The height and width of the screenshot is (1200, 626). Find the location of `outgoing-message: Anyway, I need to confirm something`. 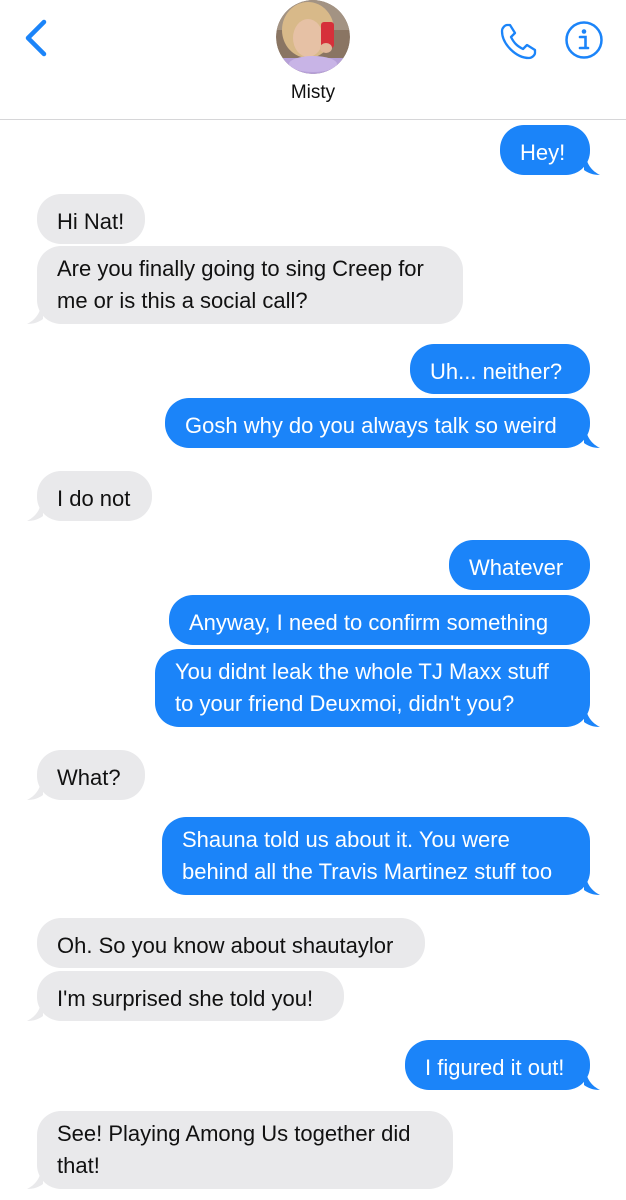

outgoing-message: Anyway, I need to confirm something is located at coordinates (379, 620).